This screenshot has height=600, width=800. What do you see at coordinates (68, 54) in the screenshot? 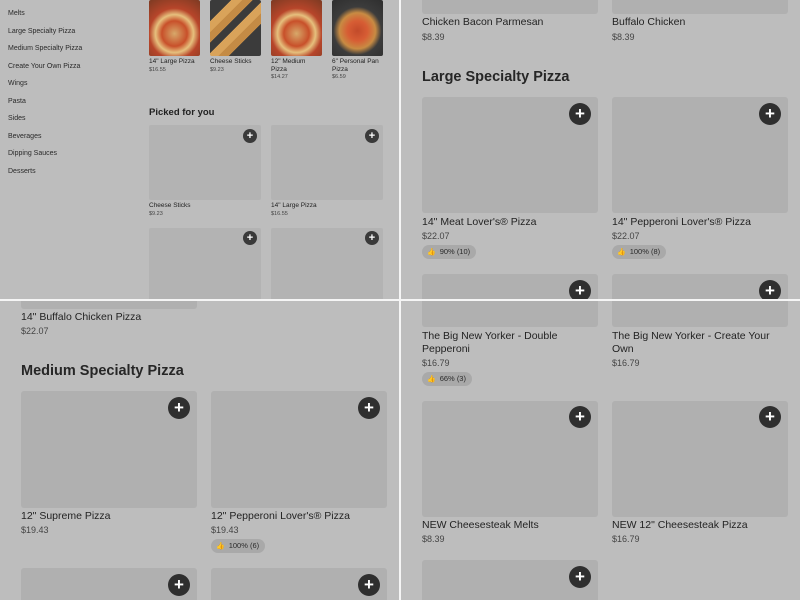
I see `nav-item-medium-specialty-pizza: Medium Specialty Pizza` at bounding box center [68, 54].